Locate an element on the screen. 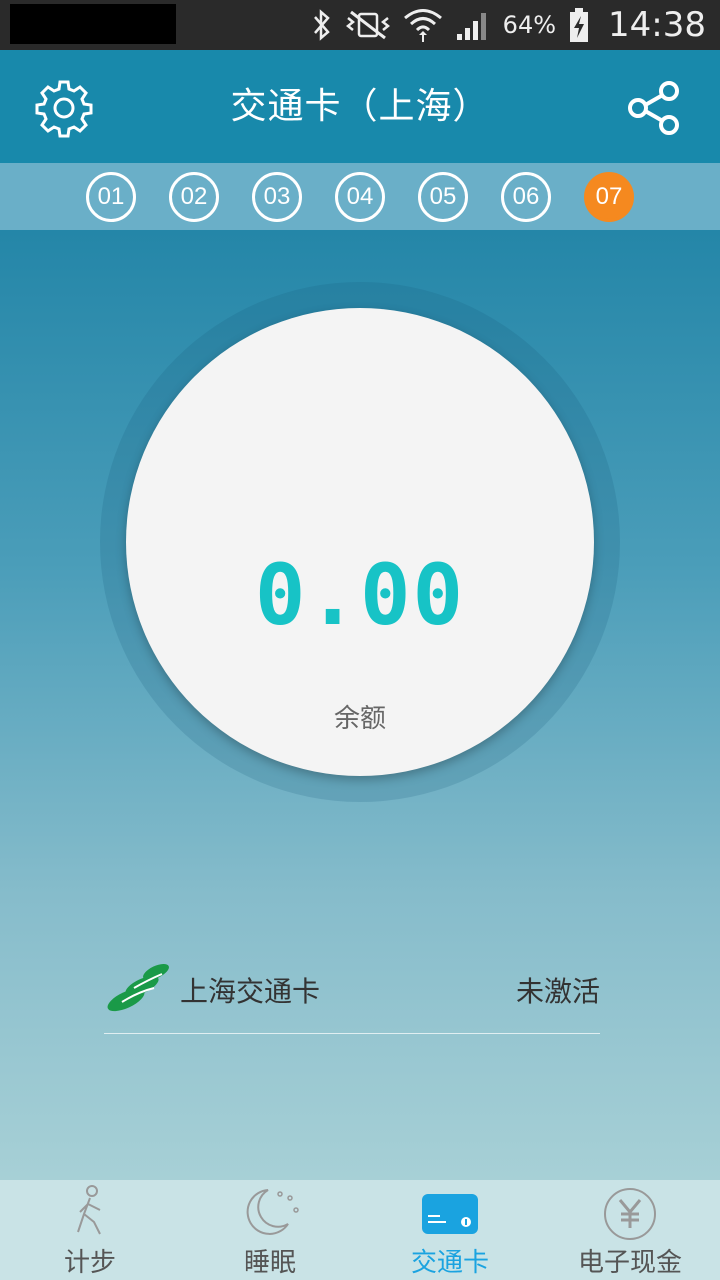 The height and width of the screenshot is (1280, 720). bottom-navigation: 计步 睡眠 交通卡 电子现金 is located at coordinates (360, 1230).